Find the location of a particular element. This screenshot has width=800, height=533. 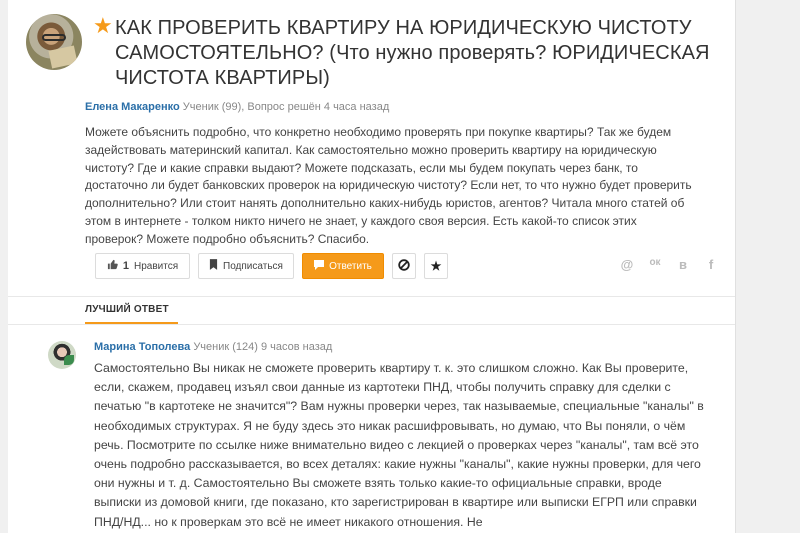

question-author-name: Елена Макаренко is located at coordinates (132, 107).